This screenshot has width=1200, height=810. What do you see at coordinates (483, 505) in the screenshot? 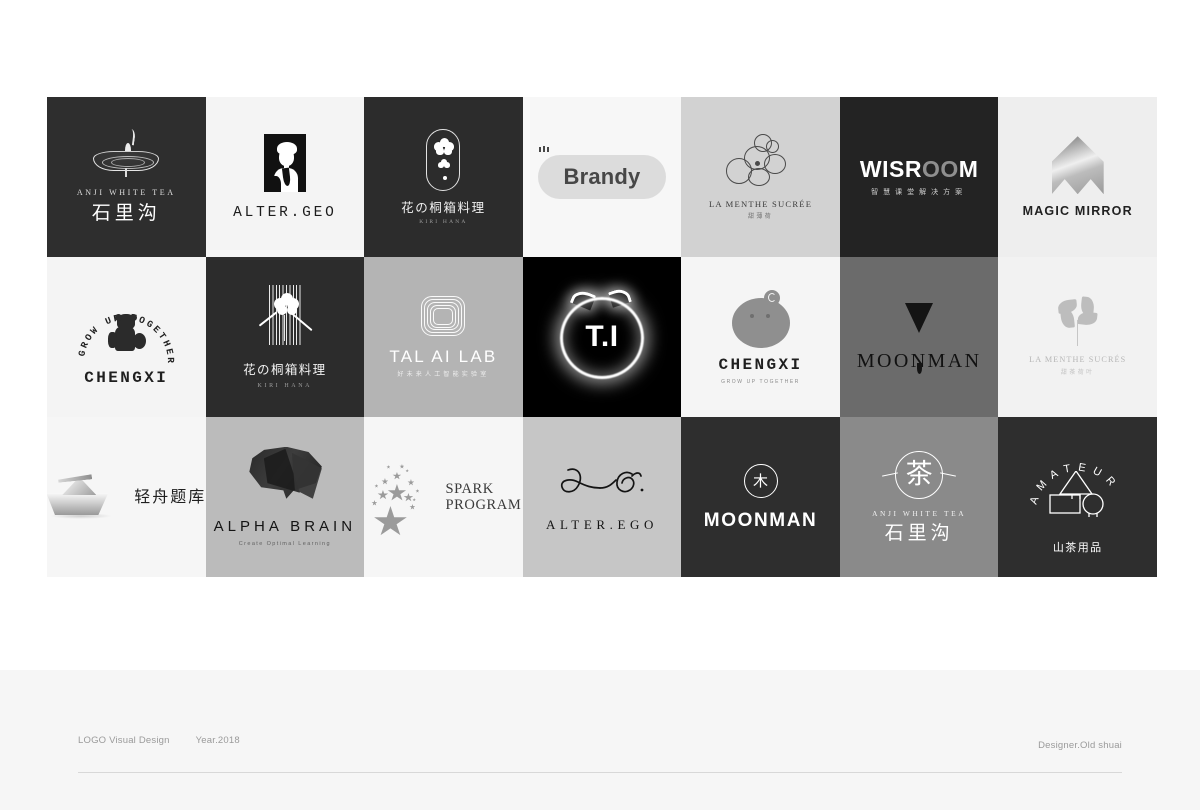
I see `wordmark-line-2: PROGRAM` at bounding box center [483, 505].